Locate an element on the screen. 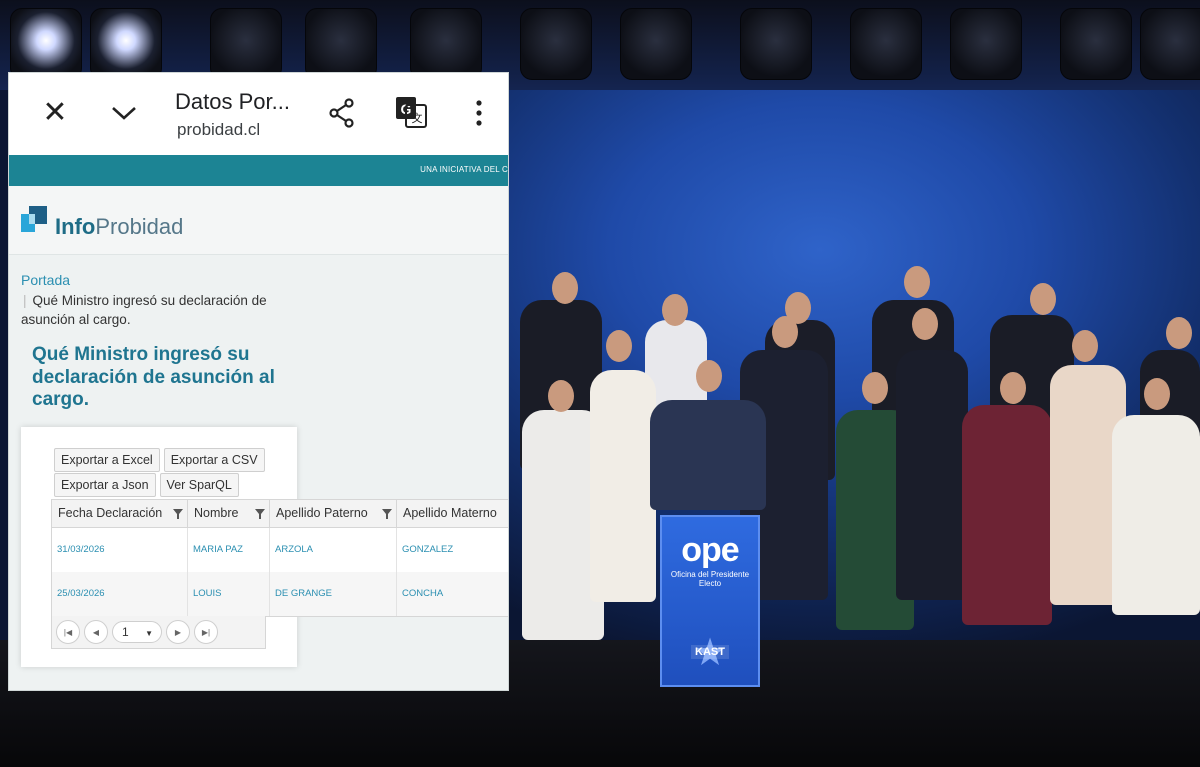 The image size is (1200, 767). podium-badge: KAST is located at coordinates (710, 652).